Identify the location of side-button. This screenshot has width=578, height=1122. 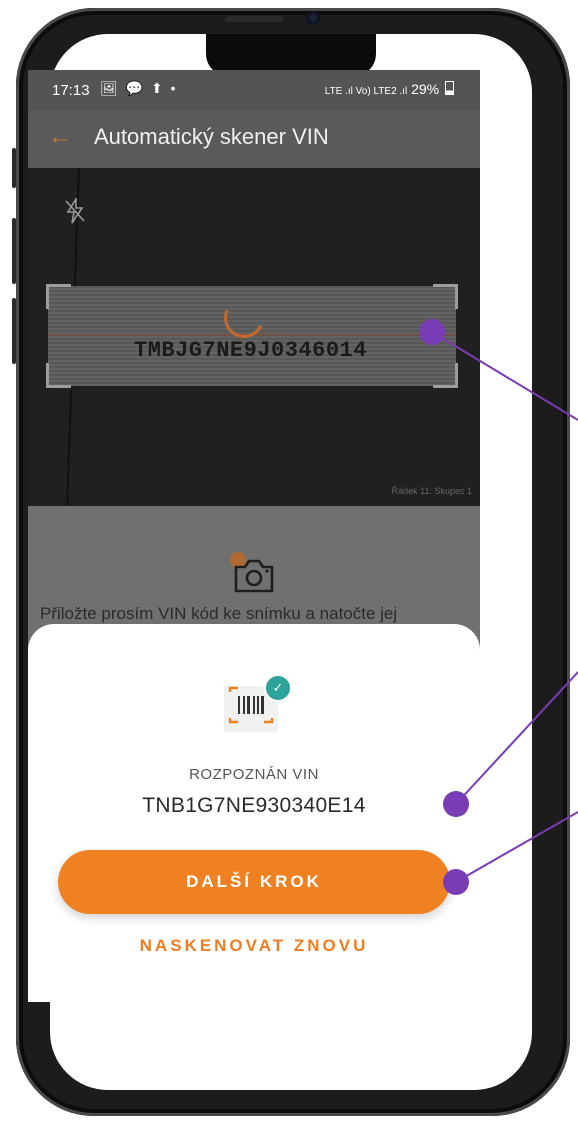
(14, 168).